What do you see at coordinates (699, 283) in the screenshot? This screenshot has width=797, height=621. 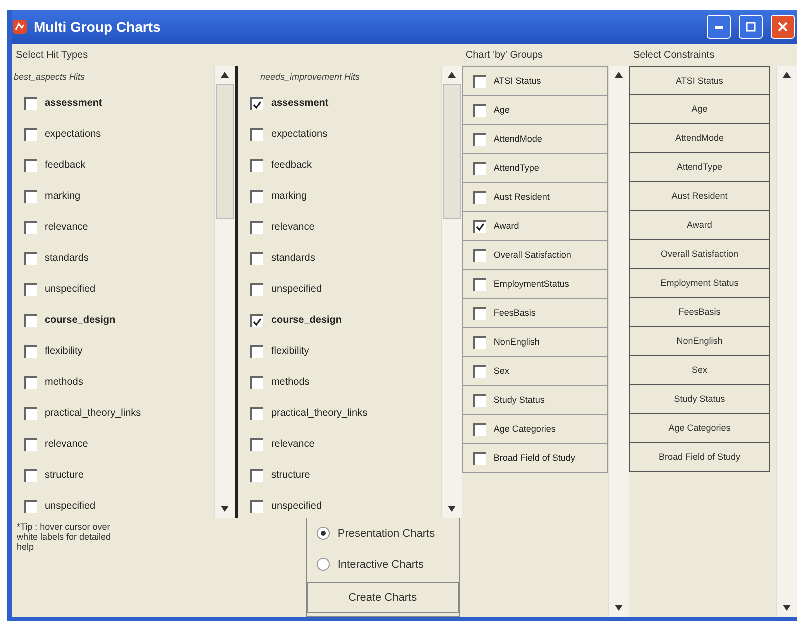 I see `constraint-button: Employment Status` at bounding box center [699, 283].